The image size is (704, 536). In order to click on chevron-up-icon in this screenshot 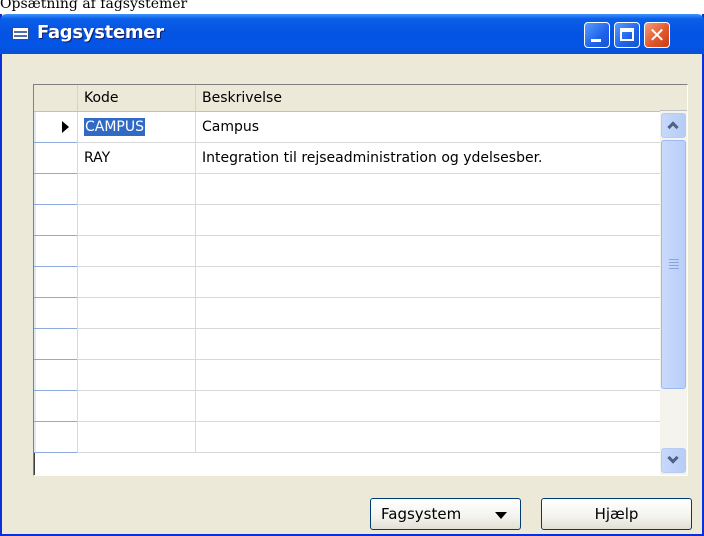, I will do `click(673, 127)`.